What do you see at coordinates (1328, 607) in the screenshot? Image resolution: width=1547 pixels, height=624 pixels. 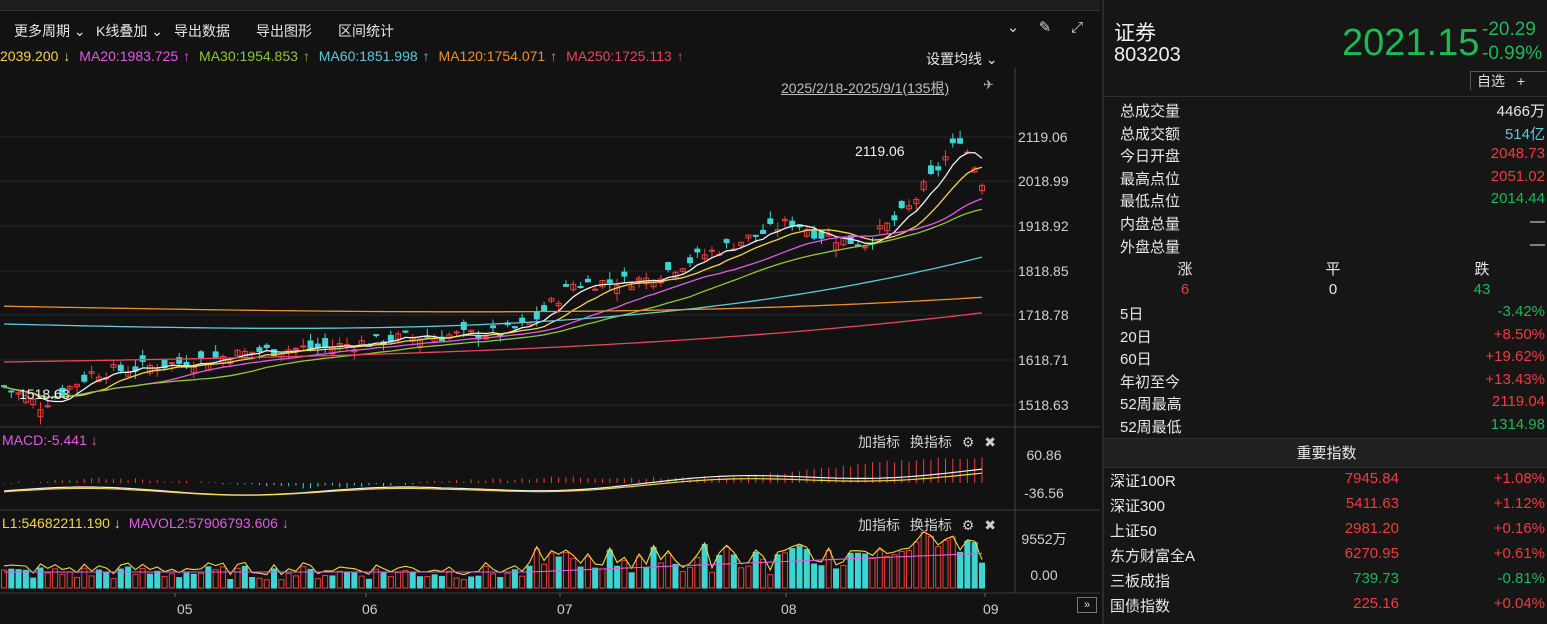 I see `index-row: 国债指数 225.16 +0.04%` at bounding box center [1328, 607].